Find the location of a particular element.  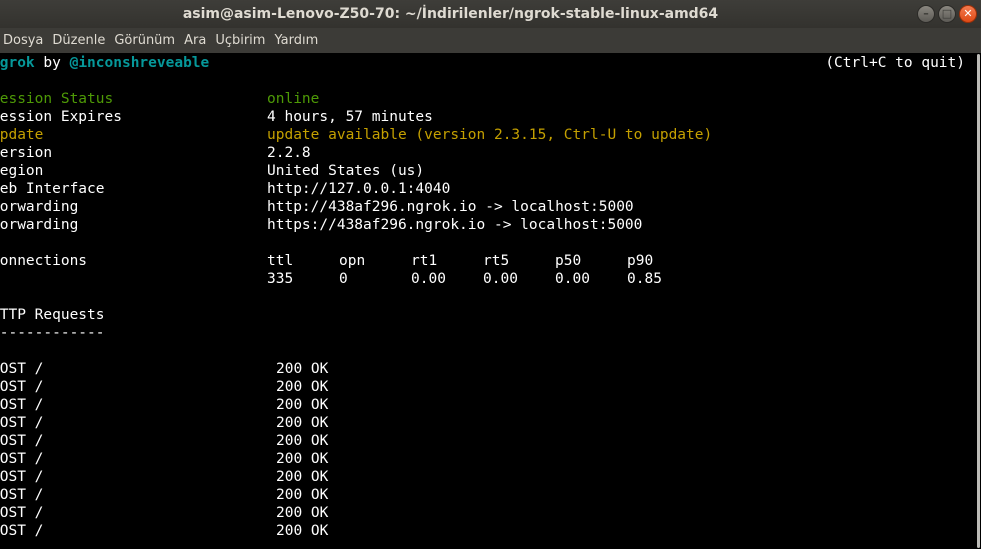

menu-ucbirim: Uçbirim is located at coordinates (241, 40).